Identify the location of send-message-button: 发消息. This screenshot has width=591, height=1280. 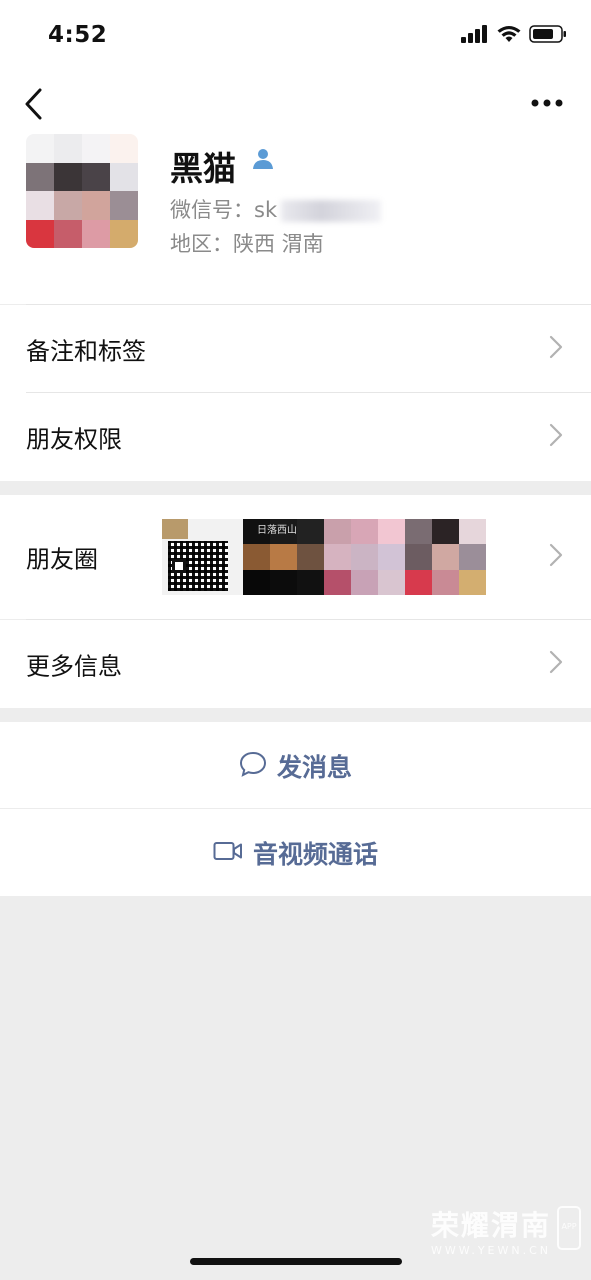
(295, 766).